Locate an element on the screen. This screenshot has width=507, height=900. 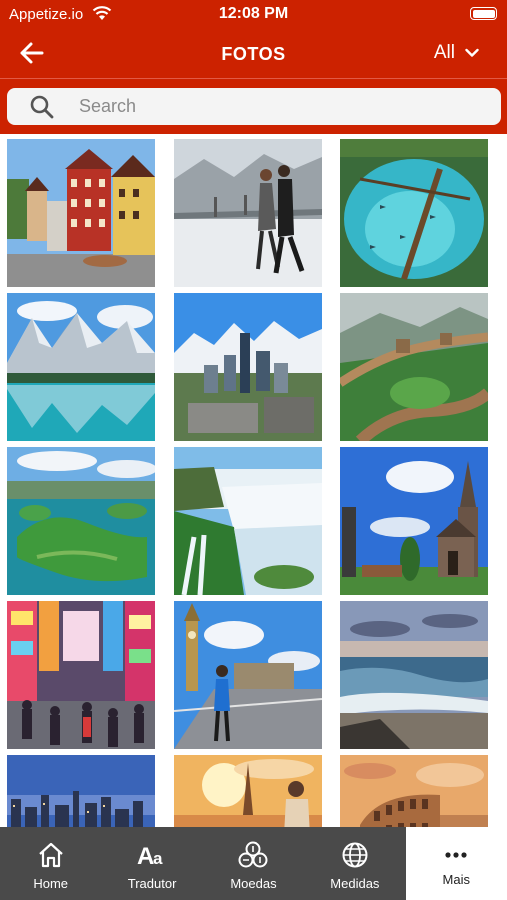
mountain-lake-image is located at coordinates (81, 367).